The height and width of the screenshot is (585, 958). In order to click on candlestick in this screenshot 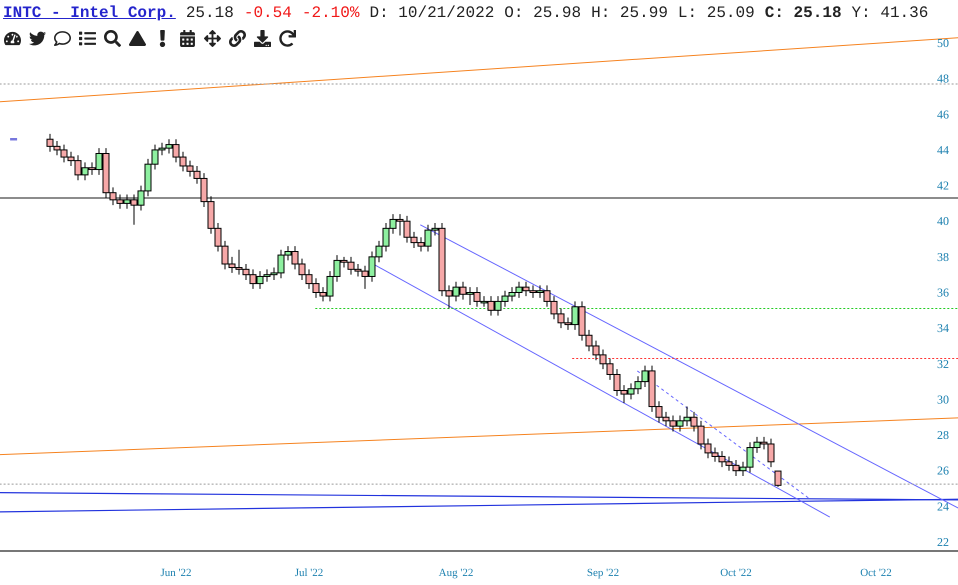, I will do `click(778, 479)`.